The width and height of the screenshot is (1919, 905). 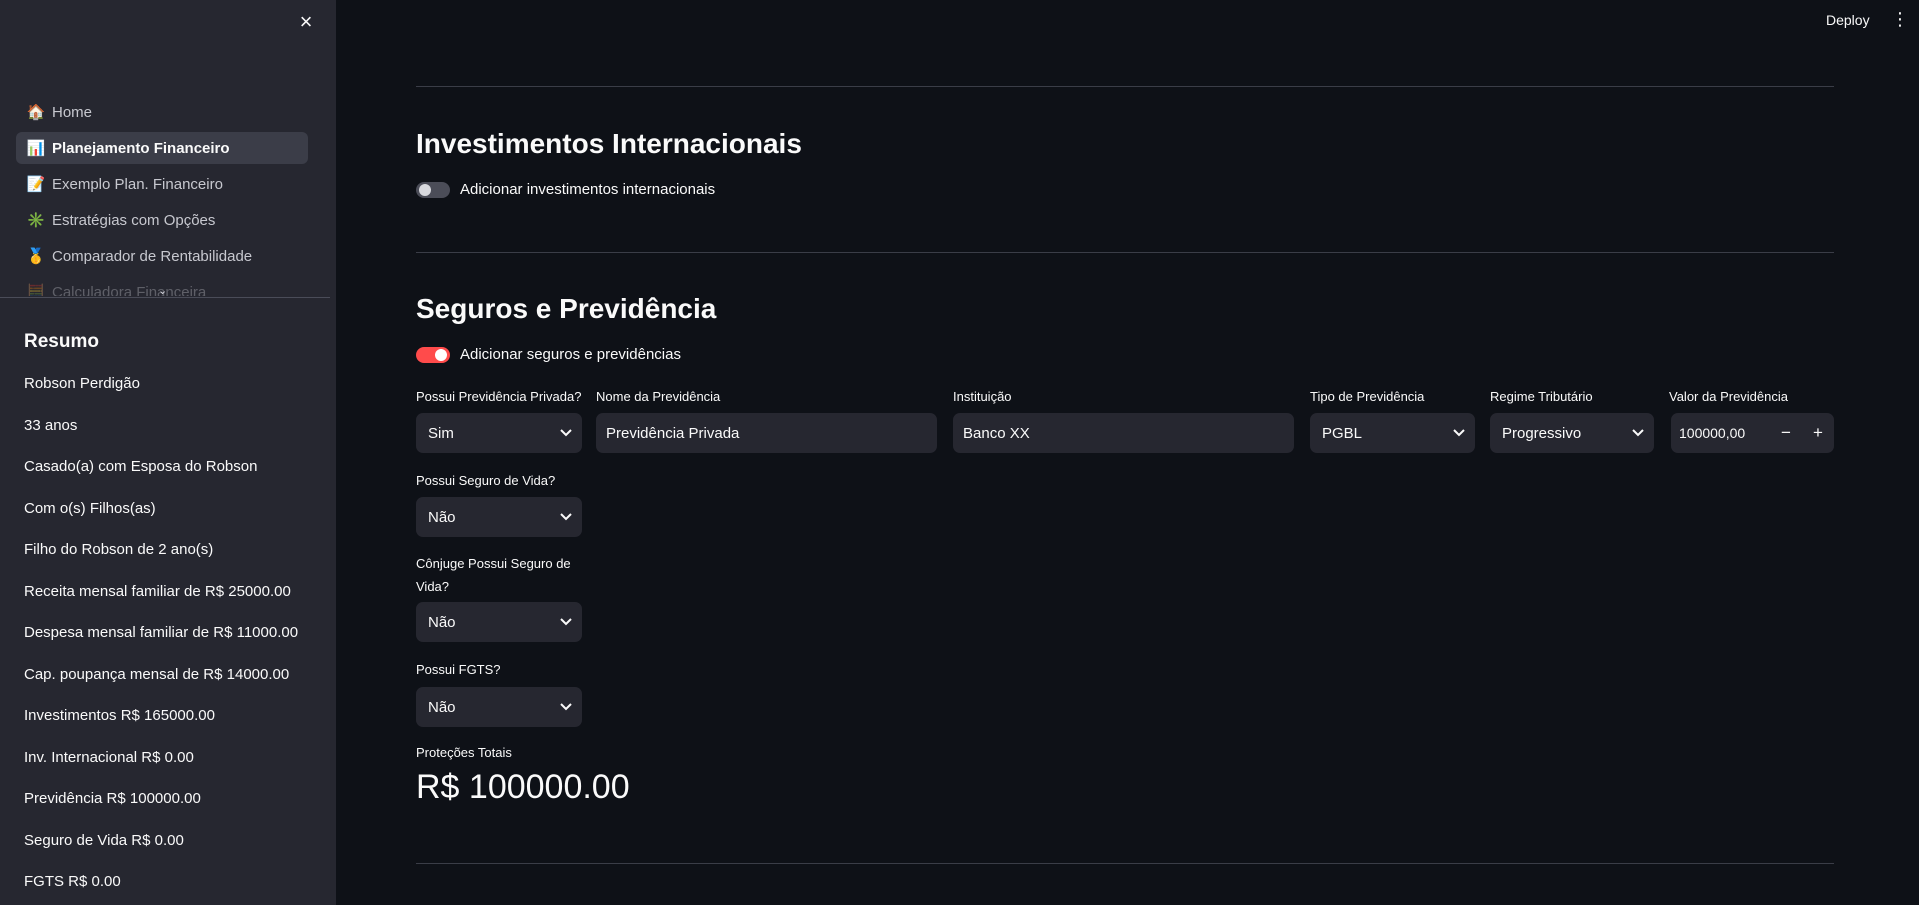 I want to click on pension-value-label: Valor da Previdência, so click(x=1728, y=396).